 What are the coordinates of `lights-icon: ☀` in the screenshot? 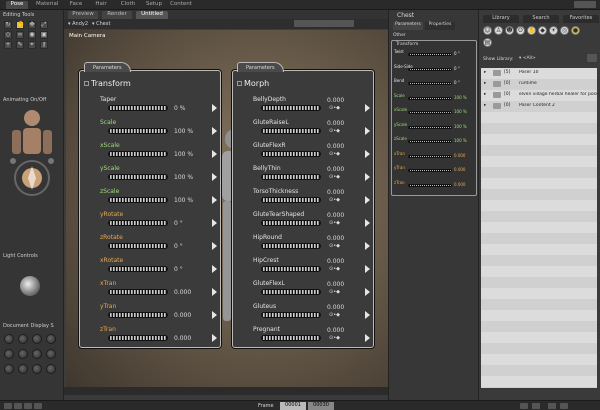 It's located at (553, 30).